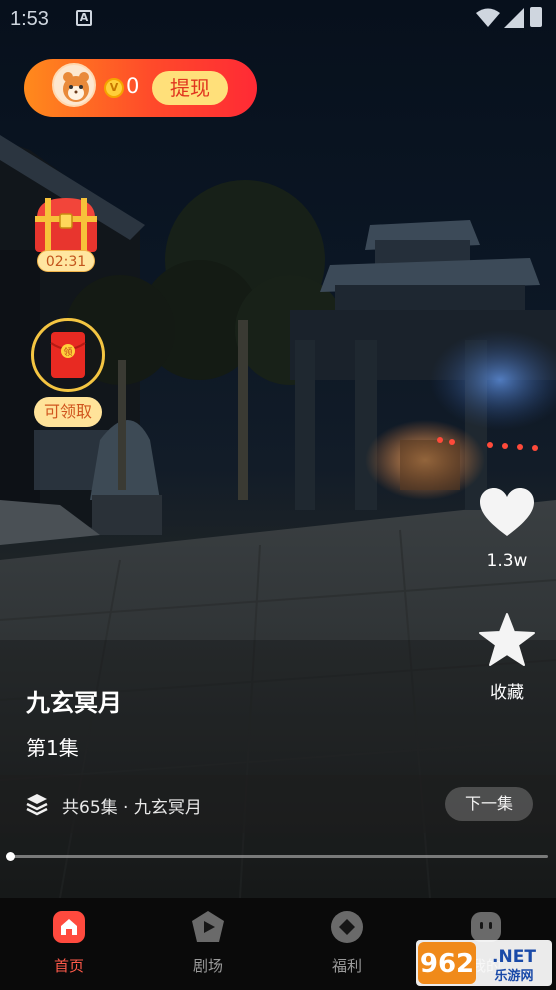 The height and width of the screenshot is (990, 556). I want to click on welfare-icon, so click(347, 927).